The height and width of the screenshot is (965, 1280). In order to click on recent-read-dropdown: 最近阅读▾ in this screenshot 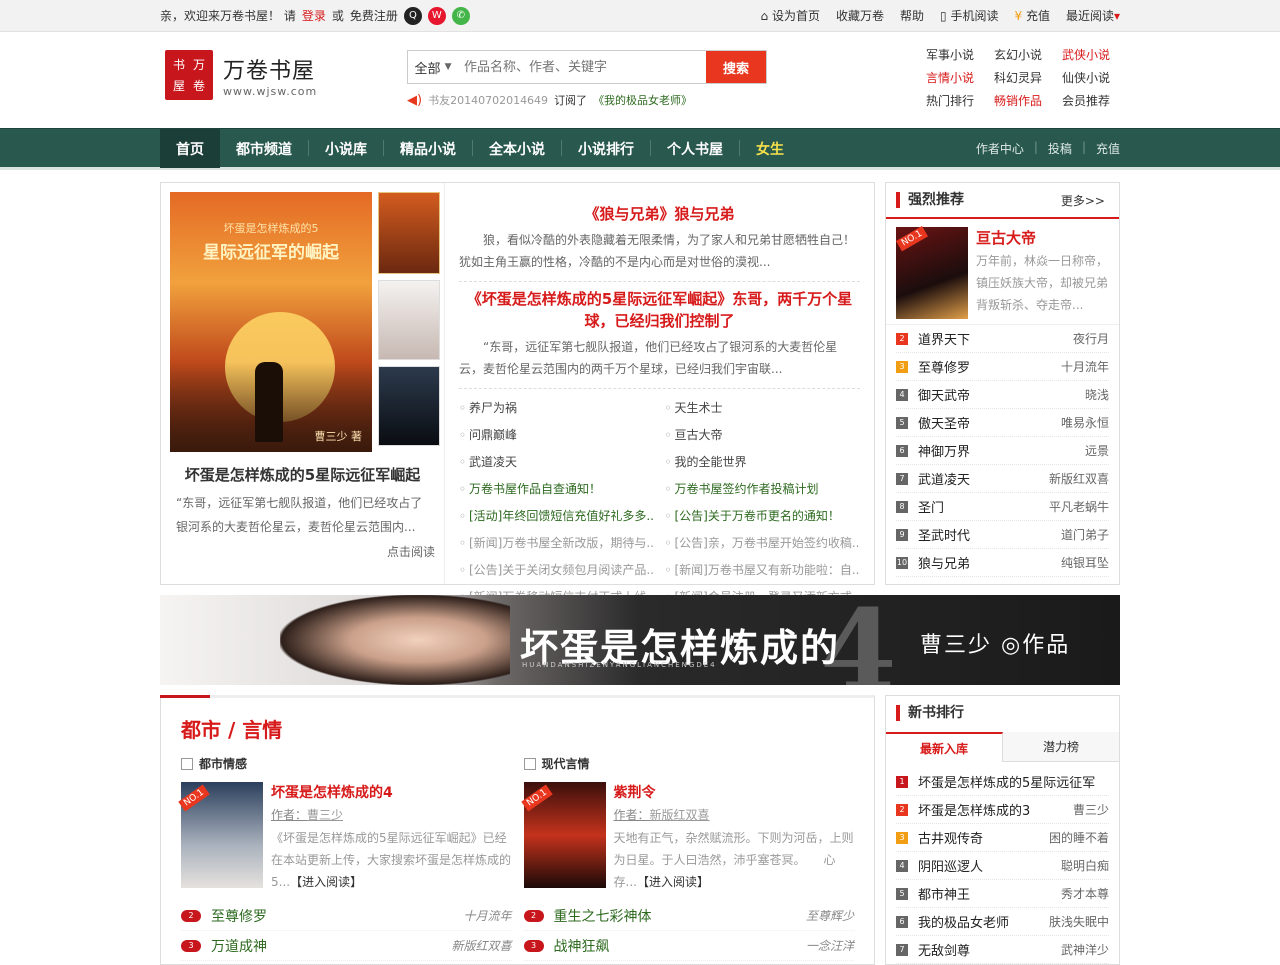, I will do `click(1093, 15)`.